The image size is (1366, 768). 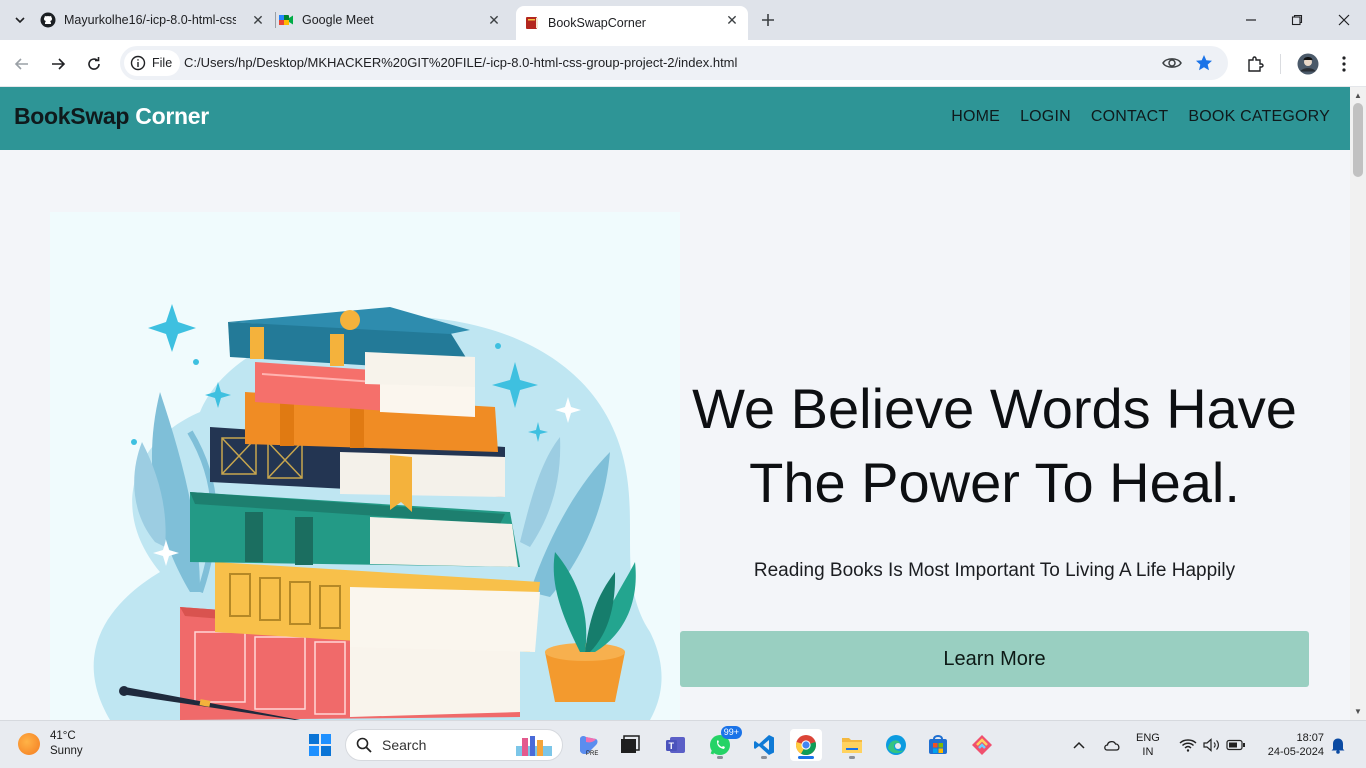 I want to click on tab-google-meet: Google Meet ✕, so click(x=394, y=20).